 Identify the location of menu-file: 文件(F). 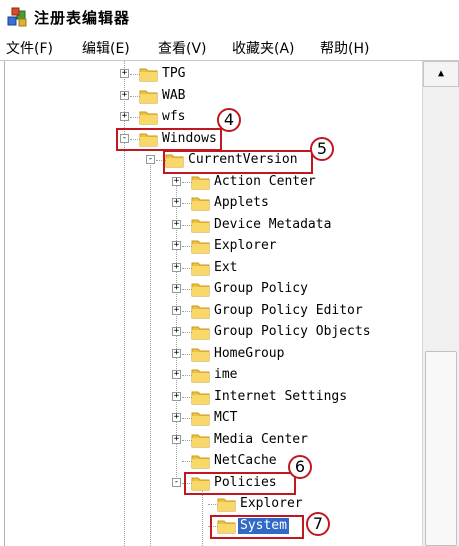
(29, 48).